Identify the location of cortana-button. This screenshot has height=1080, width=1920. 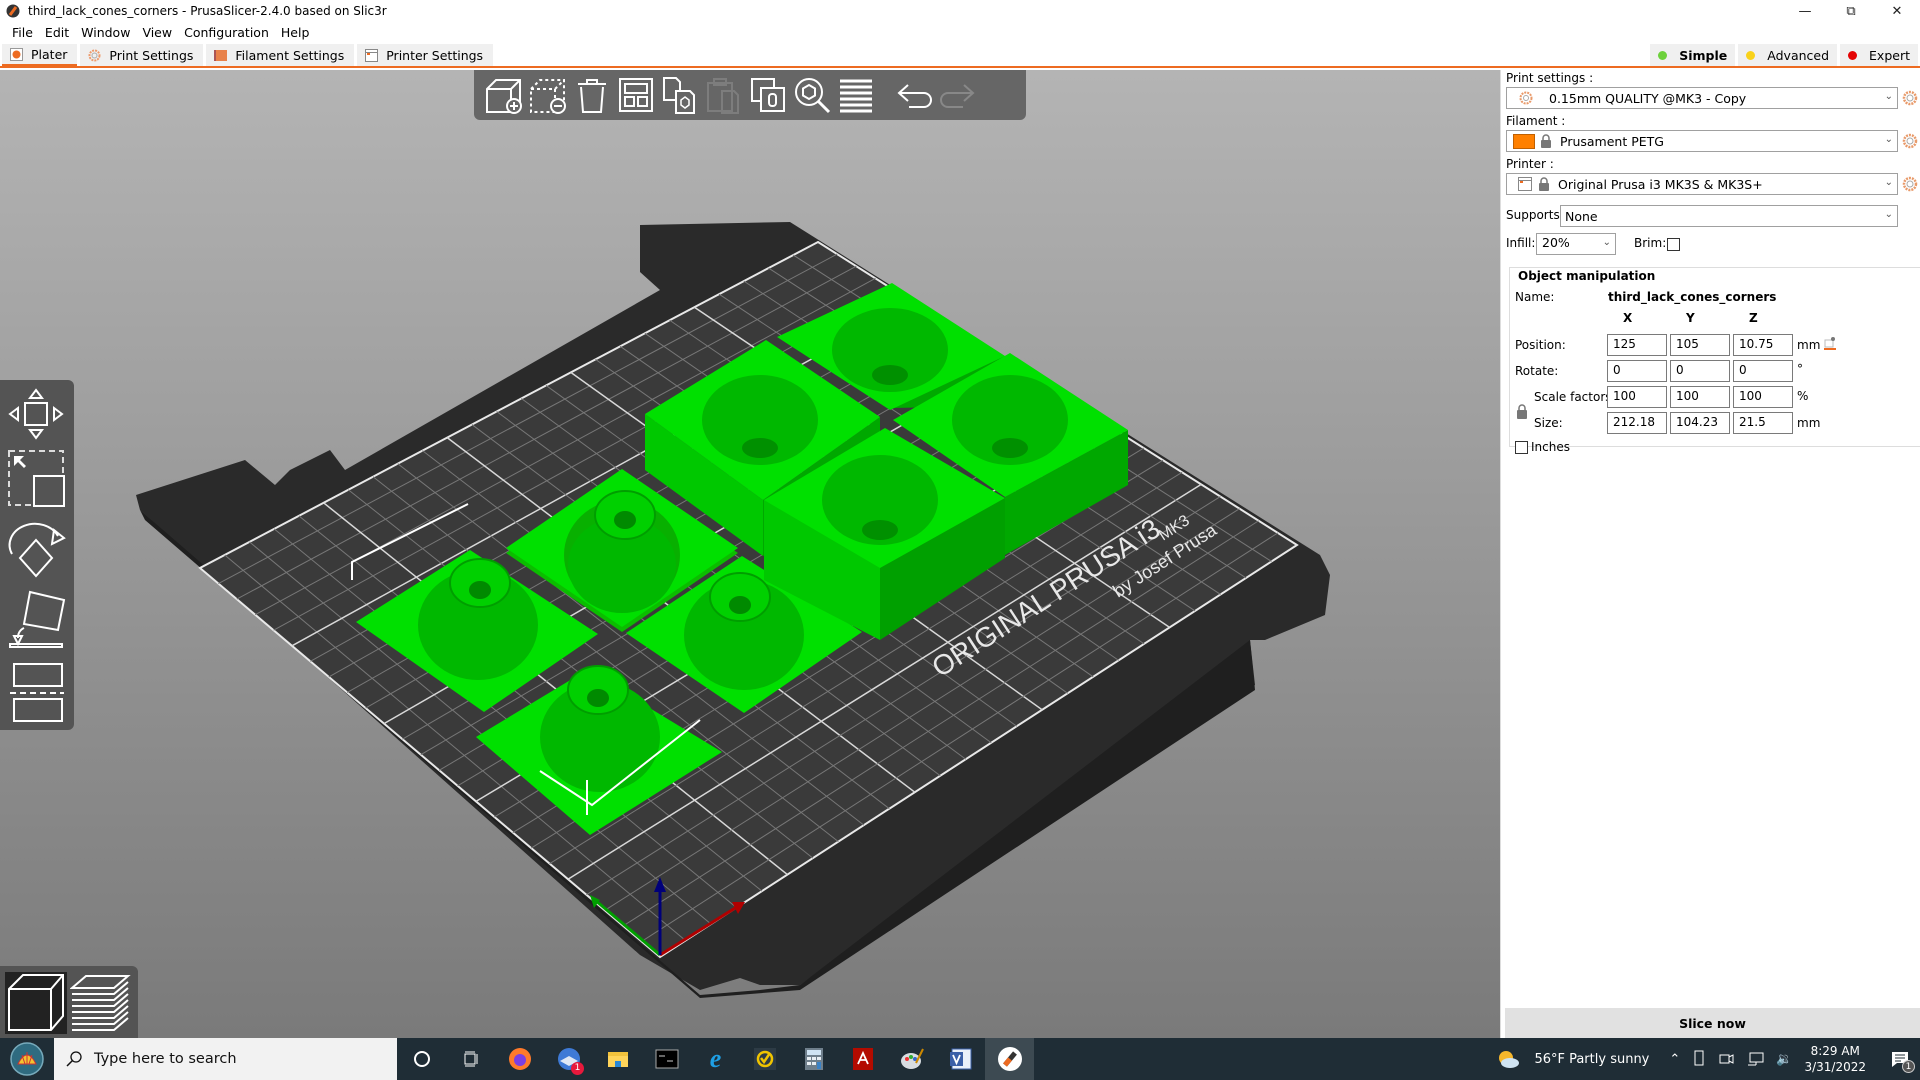
(421, 1059).